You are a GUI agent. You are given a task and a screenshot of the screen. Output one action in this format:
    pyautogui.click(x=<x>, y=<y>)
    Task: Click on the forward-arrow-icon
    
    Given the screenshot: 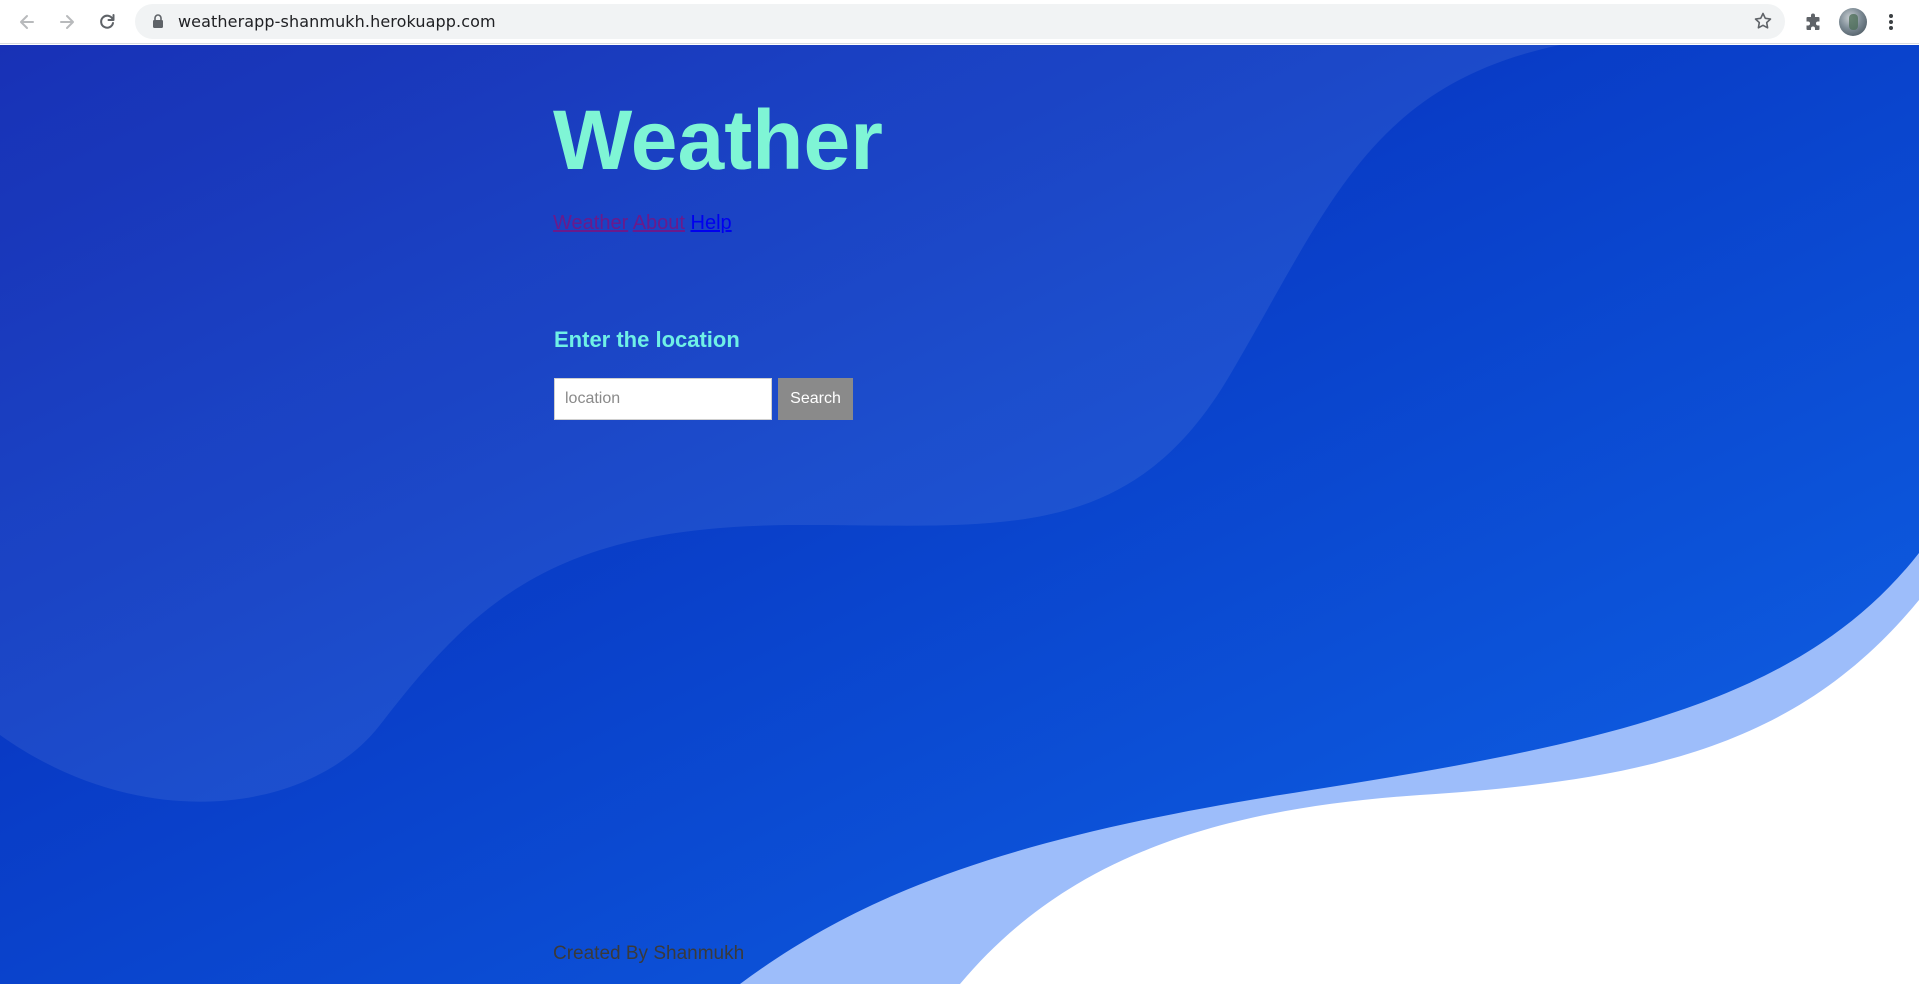 What is the action you would take?
    pyautogui.click(x=67, y=22)
    